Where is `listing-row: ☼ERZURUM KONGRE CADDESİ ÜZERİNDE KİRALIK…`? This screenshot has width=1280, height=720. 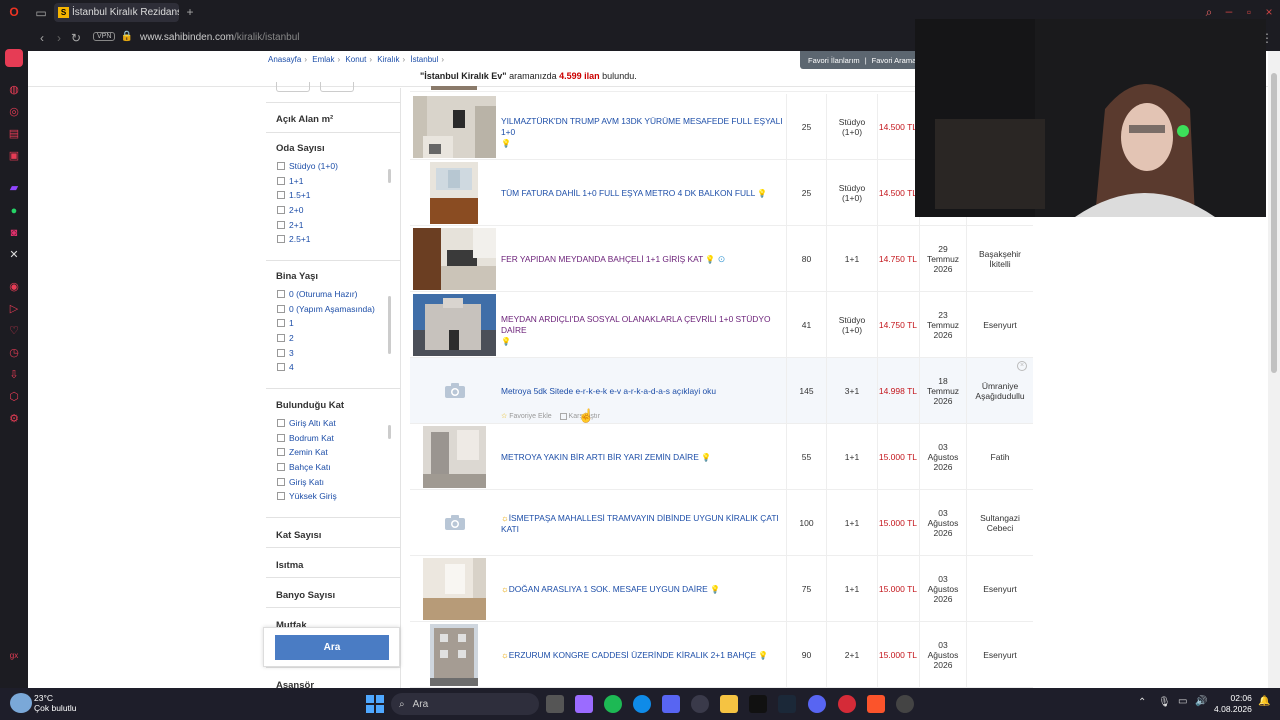
listing-row: ☼ERZURUM KONGRE CADDESİ ÜZERİNDE KİRALIK… is located at coordinates (721, 655).